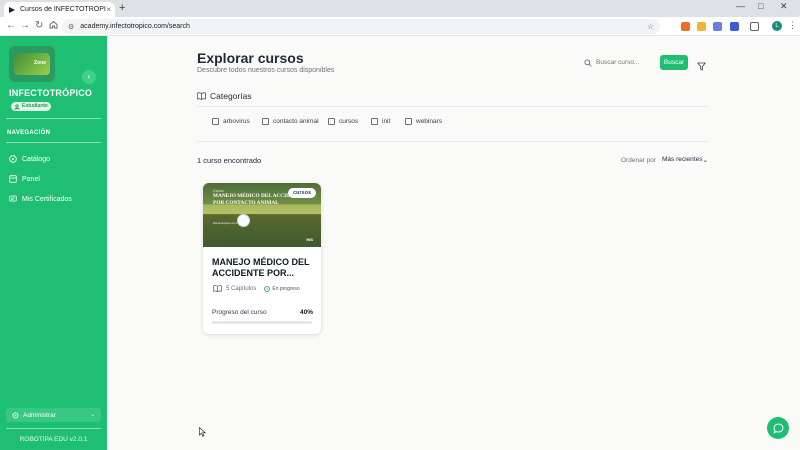 The width and height of the screenshot is (800, 450). What do you see at coordinates (15, 415) in the screenshot?
I see `admin-settings-icon` at bounding box center [15, 415].